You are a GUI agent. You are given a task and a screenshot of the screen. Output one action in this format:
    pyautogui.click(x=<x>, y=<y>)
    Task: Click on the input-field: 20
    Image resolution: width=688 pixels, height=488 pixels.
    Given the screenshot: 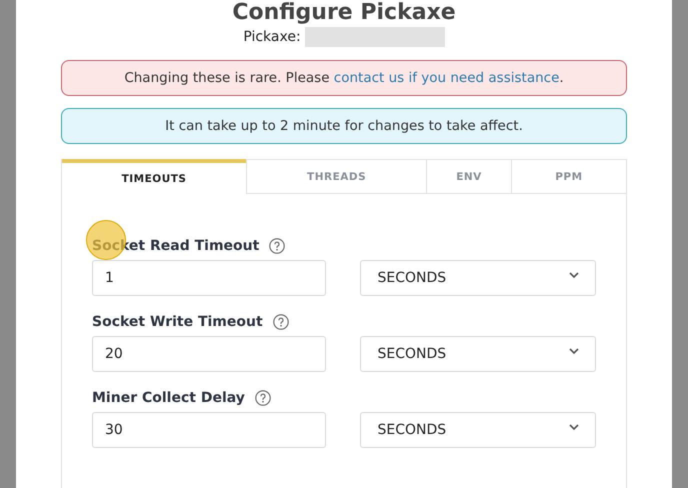 What is the action you would take?
    pyautogui.click(x=209, y=354)
    